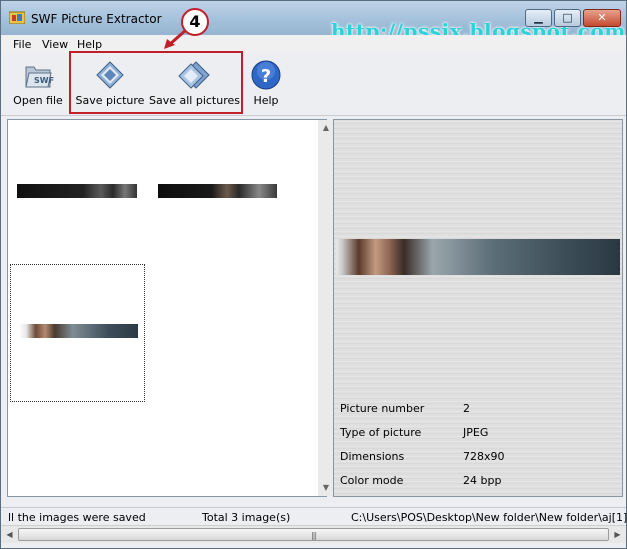 The image size is (627, 549). I want to click on scroll-thumb: |||, so click(313, 534).